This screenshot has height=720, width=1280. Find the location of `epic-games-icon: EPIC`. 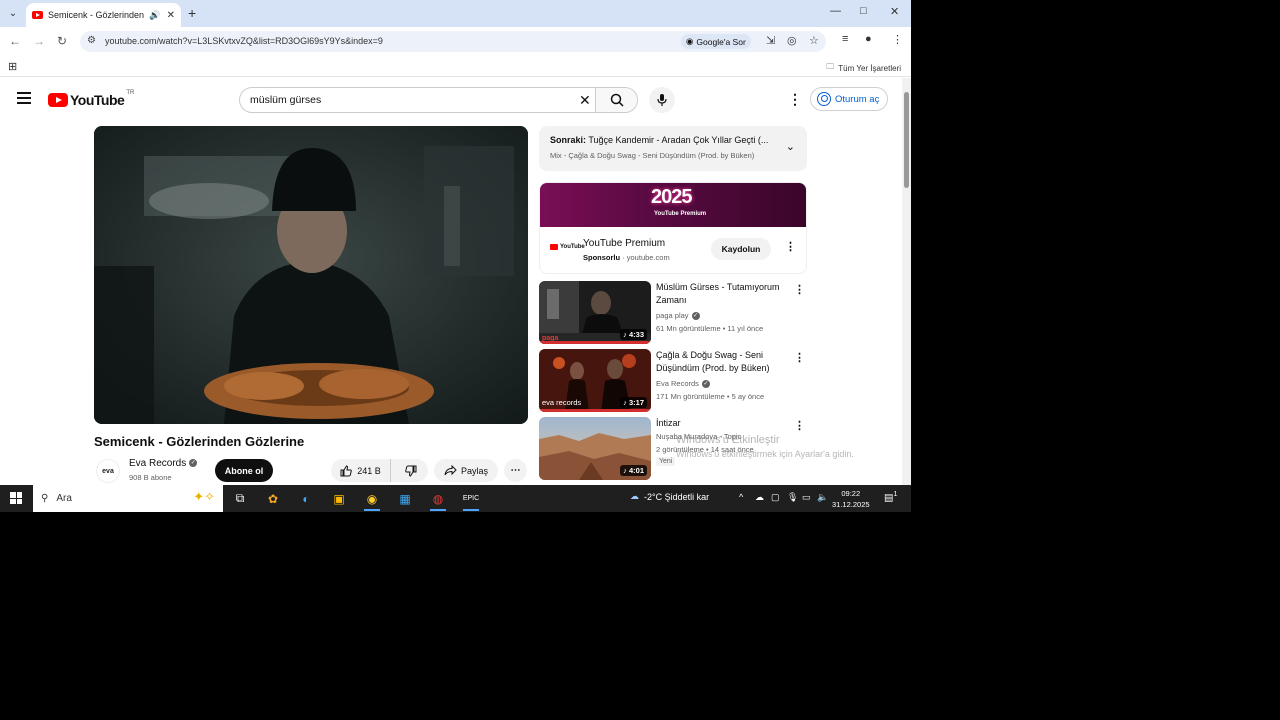

epic-games-icon: EPIC is located at coordinates (471, 499).